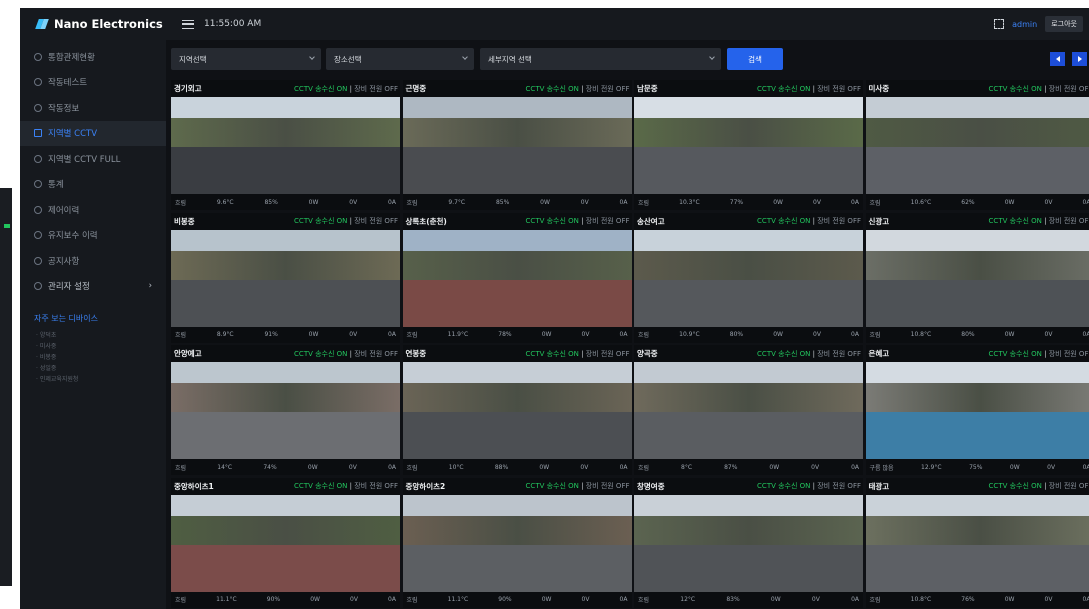 This screenshot has width=1089, height=609. I want to click on sidebar-item-region-cctv-full: 지역별 CCTV FULL, so click(93, 159).